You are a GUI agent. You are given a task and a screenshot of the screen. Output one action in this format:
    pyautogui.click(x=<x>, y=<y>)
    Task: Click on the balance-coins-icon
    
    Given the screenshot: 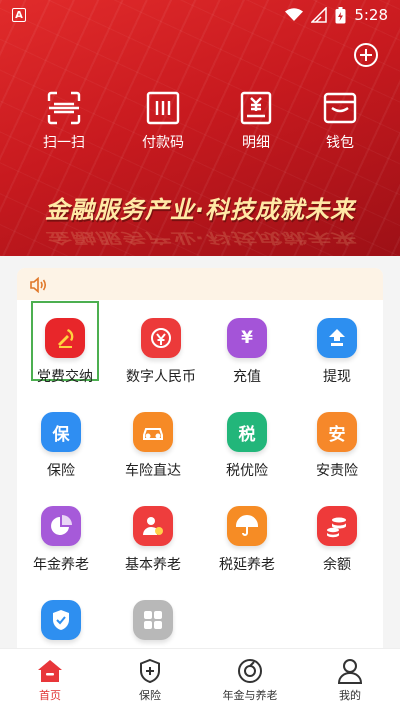 What is the action you would take?
    pyautogui.click(x=337, y=526)
    